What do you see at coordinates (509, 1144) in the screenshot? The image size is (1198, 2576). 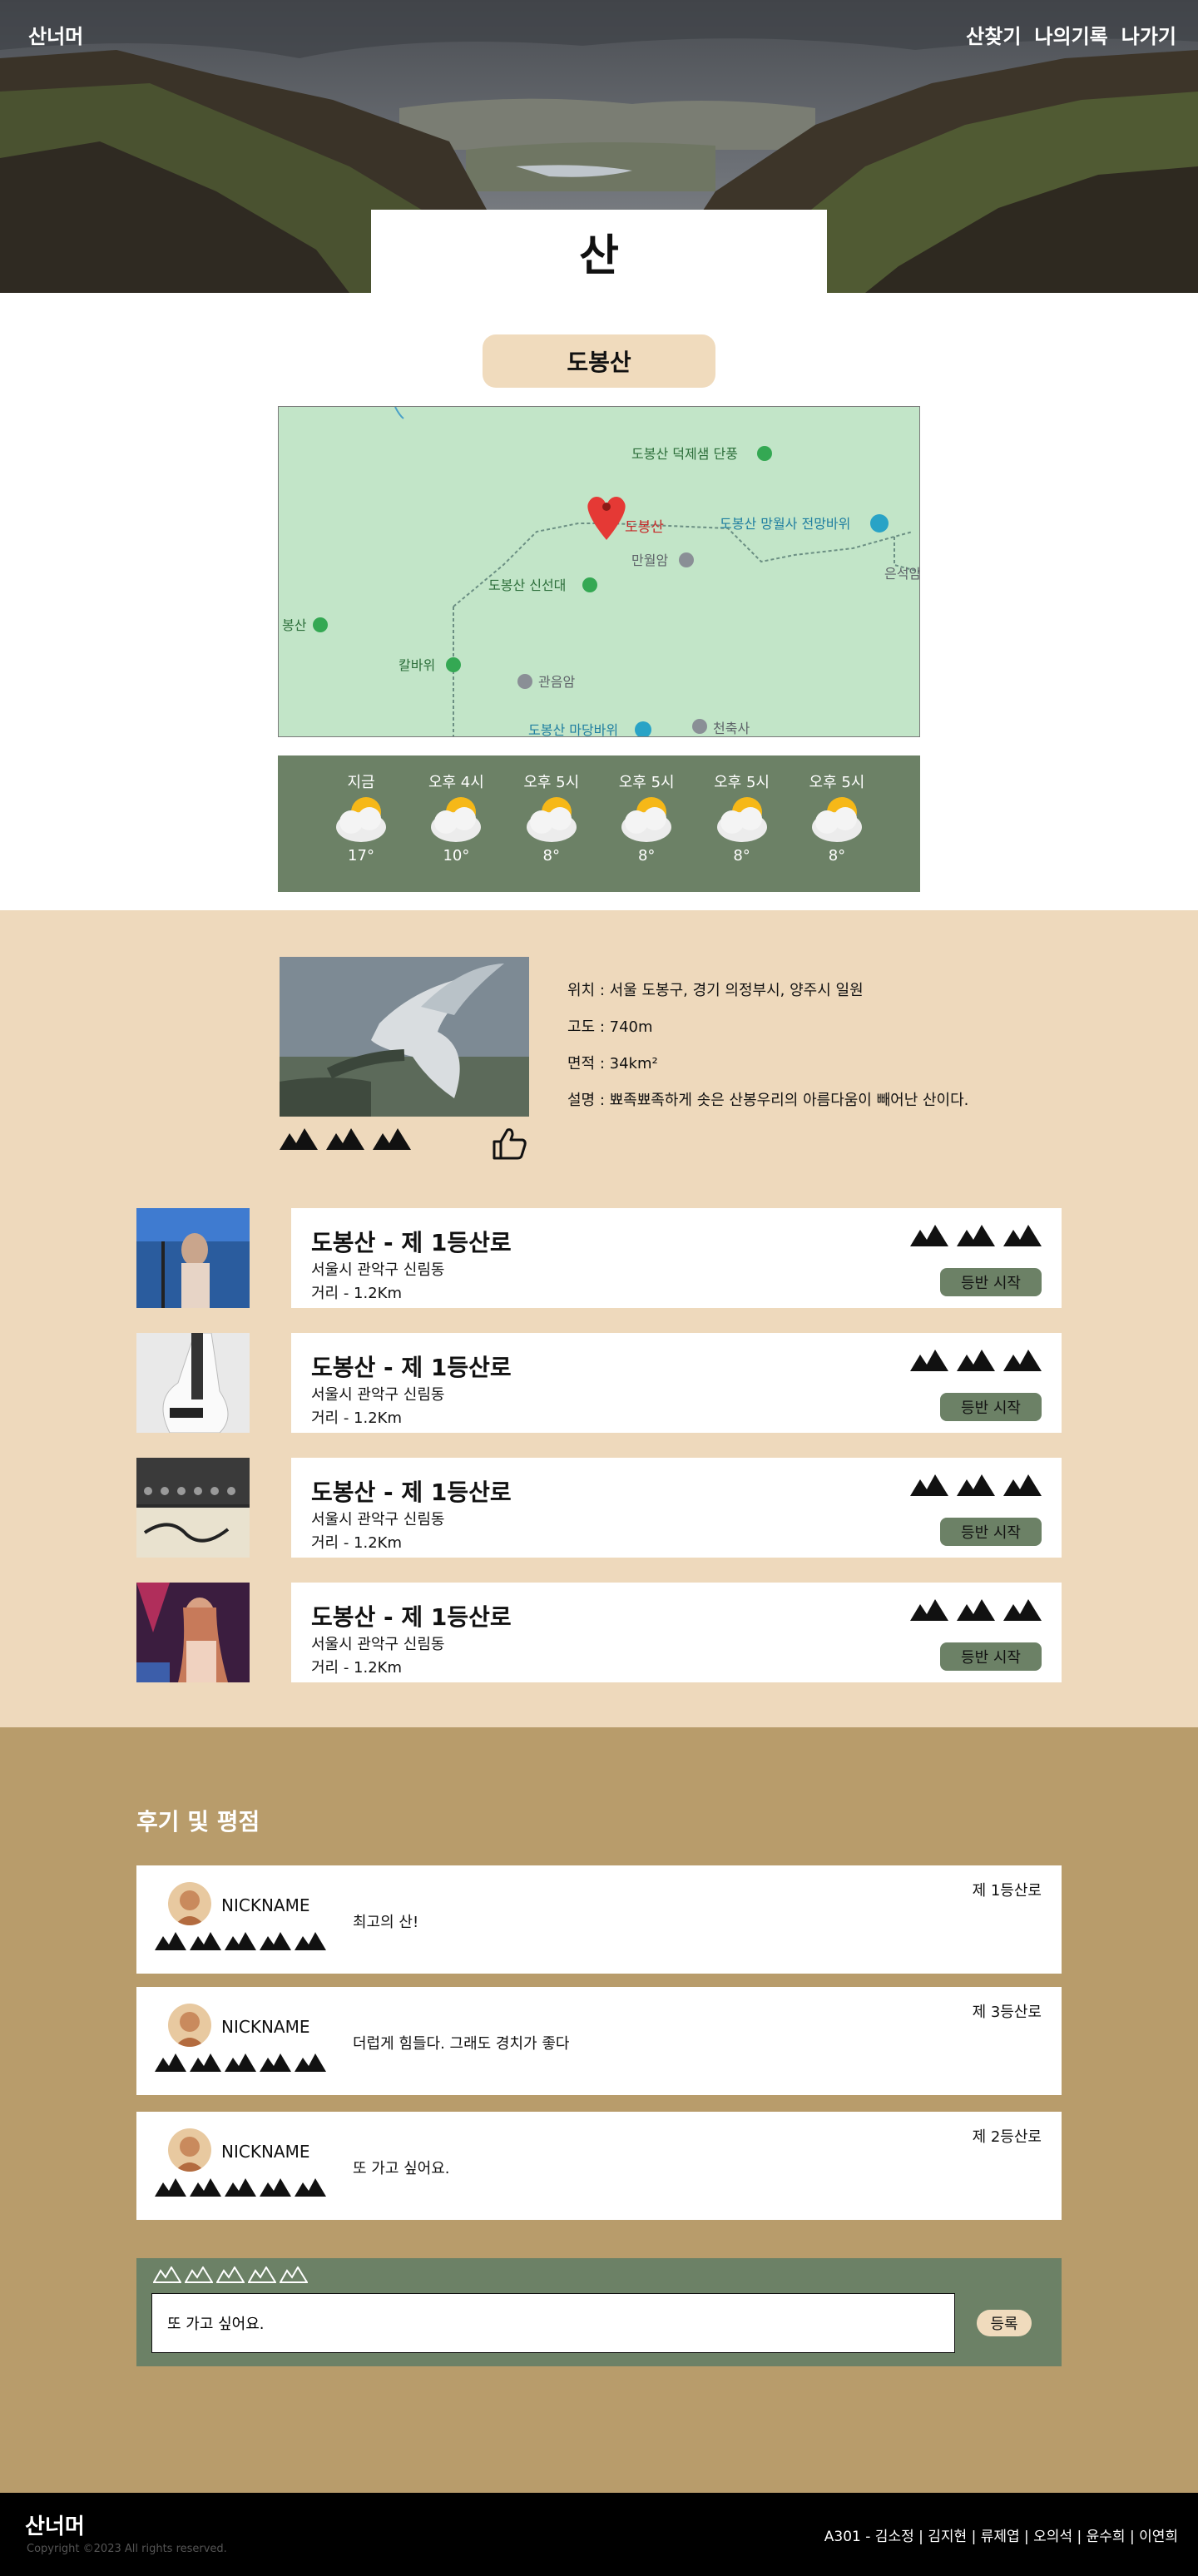 I see `thumbs-up-icon` at bounding box center [509, 1144].